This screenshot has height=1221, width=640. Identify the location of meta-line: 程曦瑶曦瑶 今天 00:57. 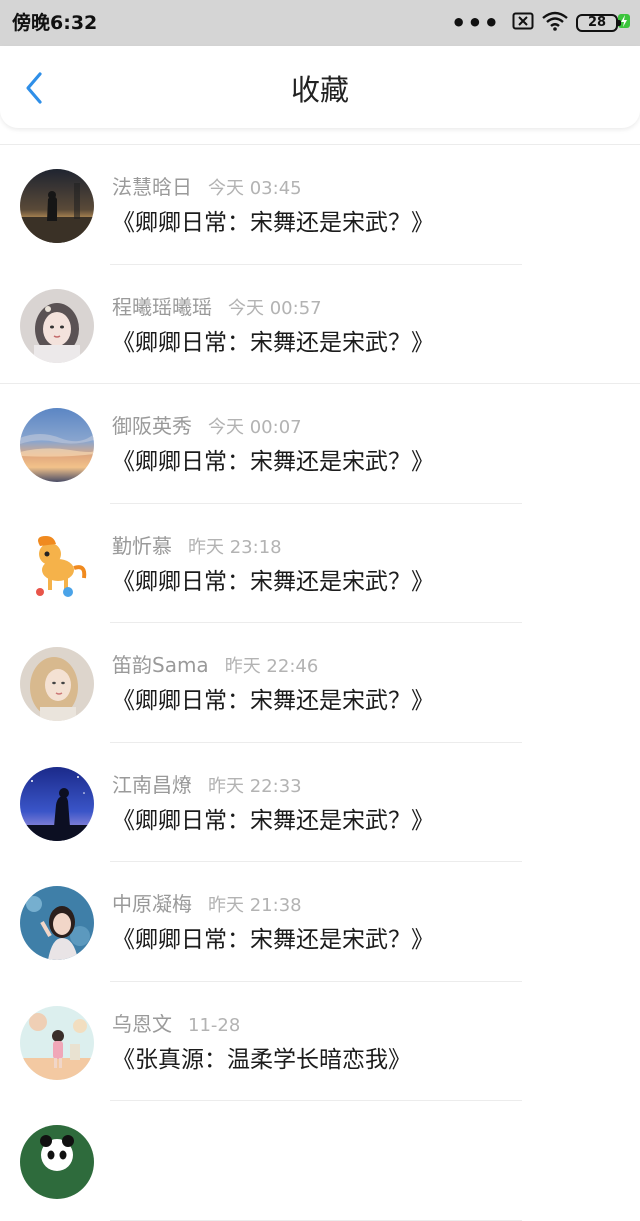
(217, 308).